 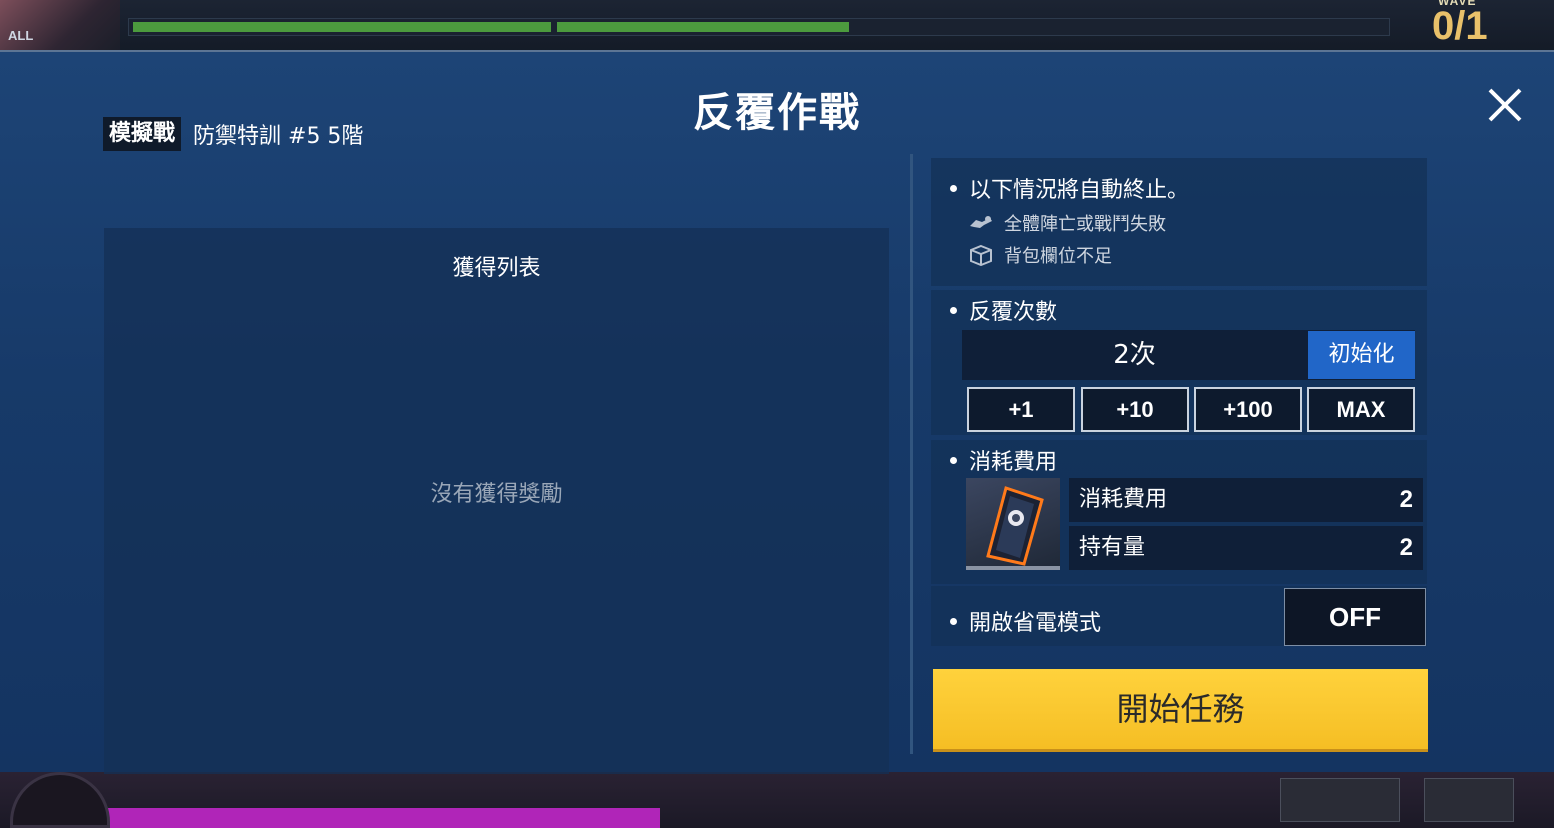 I want to click on wave-count: 0/1, so click(x=1460, y=26).